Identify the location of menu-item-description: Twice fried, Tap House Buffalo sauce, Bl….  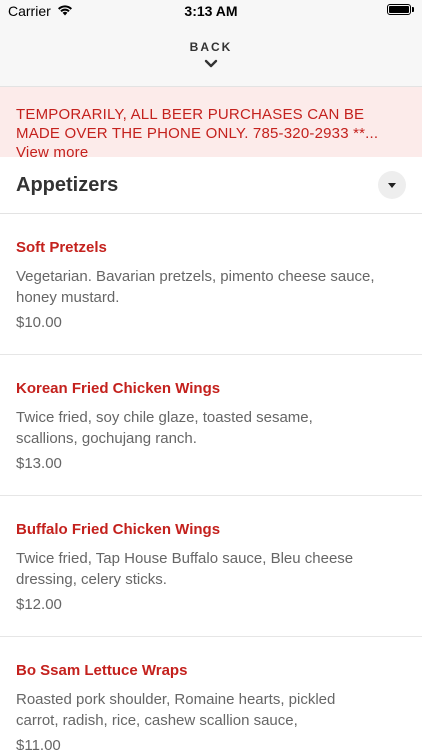
(185, 569).